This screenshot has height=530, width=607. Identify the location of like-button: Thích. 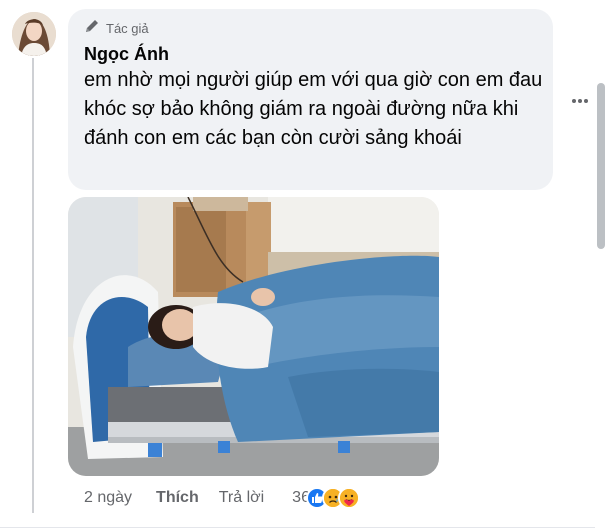
(177, 498).